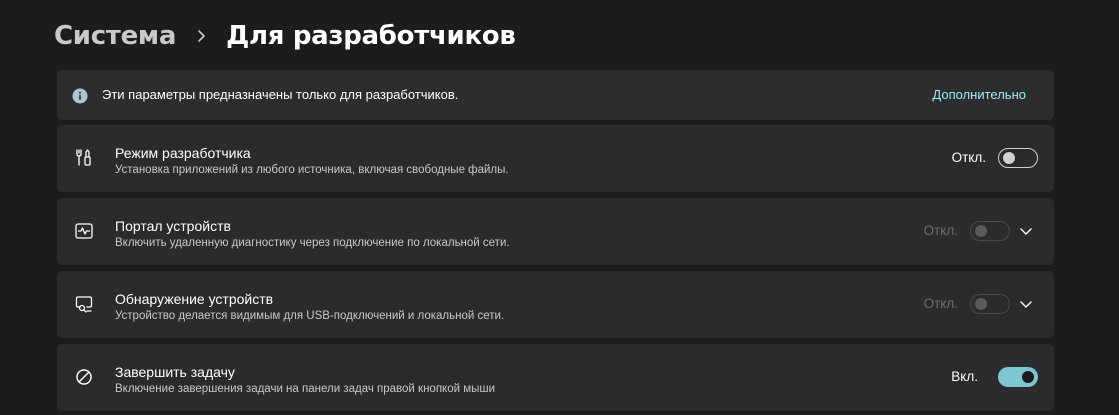 This screenshot has height=415, width=1119. I want to click on toggle-state-label: Вкл., so click(964, 376).